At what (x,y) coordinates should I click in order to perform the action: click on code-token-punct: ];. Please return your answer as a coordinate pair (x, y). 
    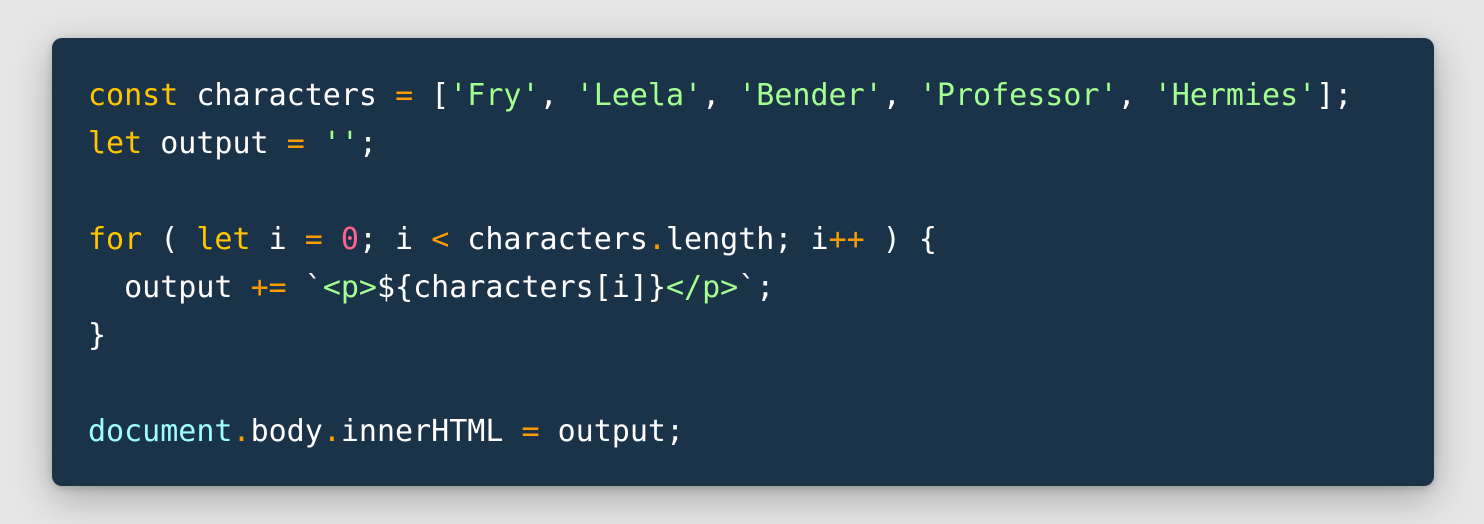
    Looking at the image, I should click on (1334, 95).